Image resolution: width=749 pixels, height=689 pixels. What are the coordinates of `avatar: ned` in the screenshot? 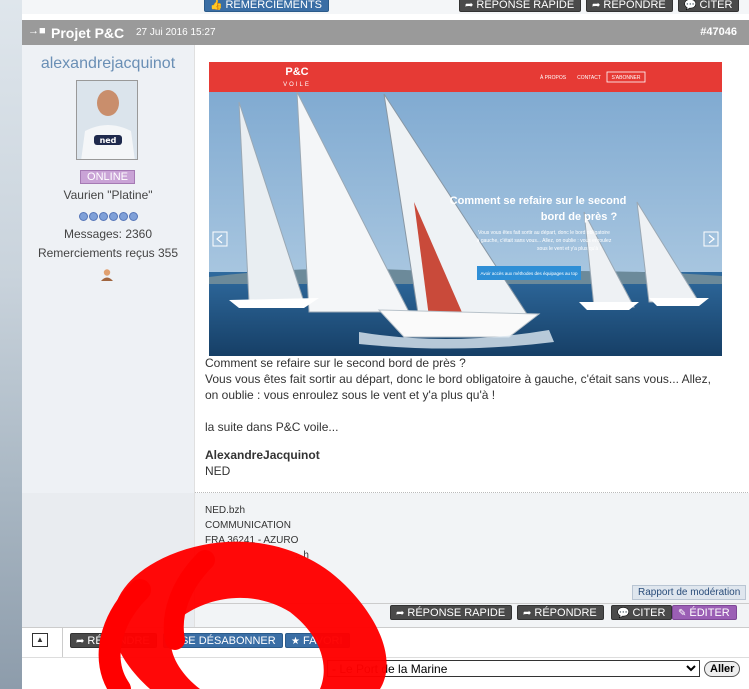 It's located at (107, 120).